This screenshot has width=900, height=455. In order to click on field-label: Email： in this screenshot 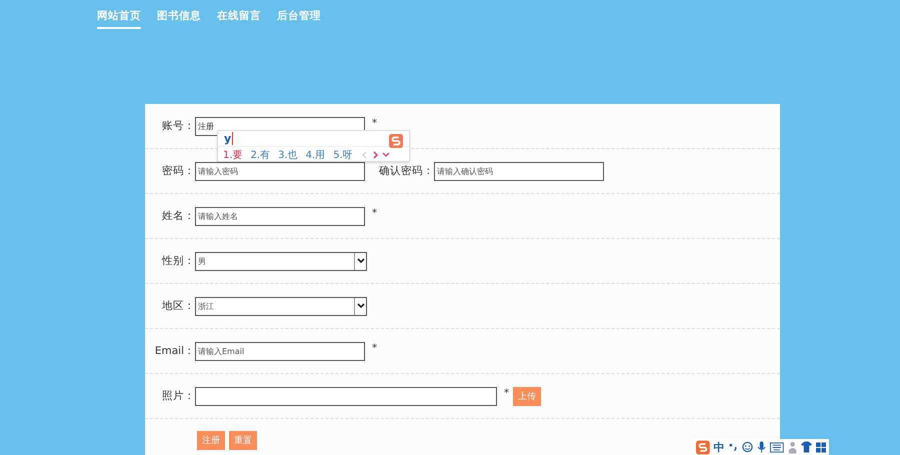, I will do `click(174, 351)`.